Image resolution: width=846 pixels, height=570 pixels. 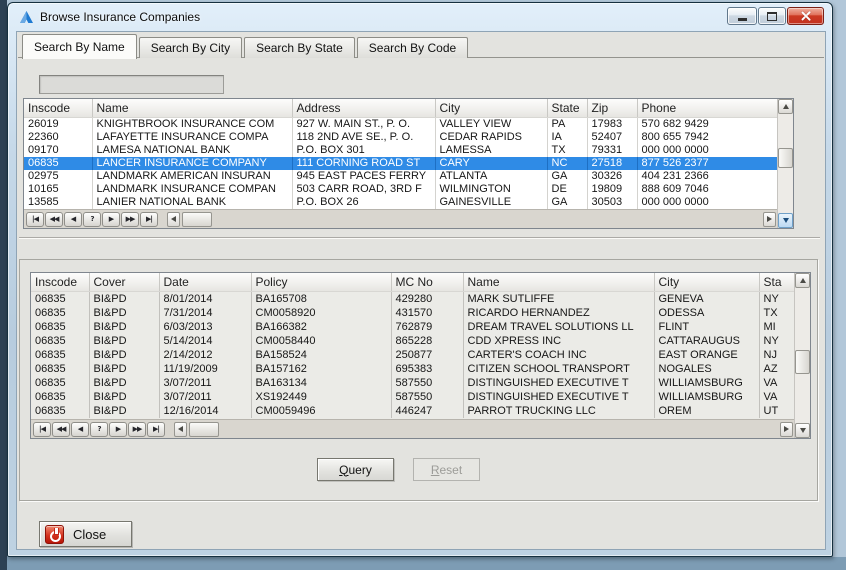 What do you see at coordinates (205, 410) in the screenshot?
I see `cell: 12/16/2014` at bounding box center [205, 410].